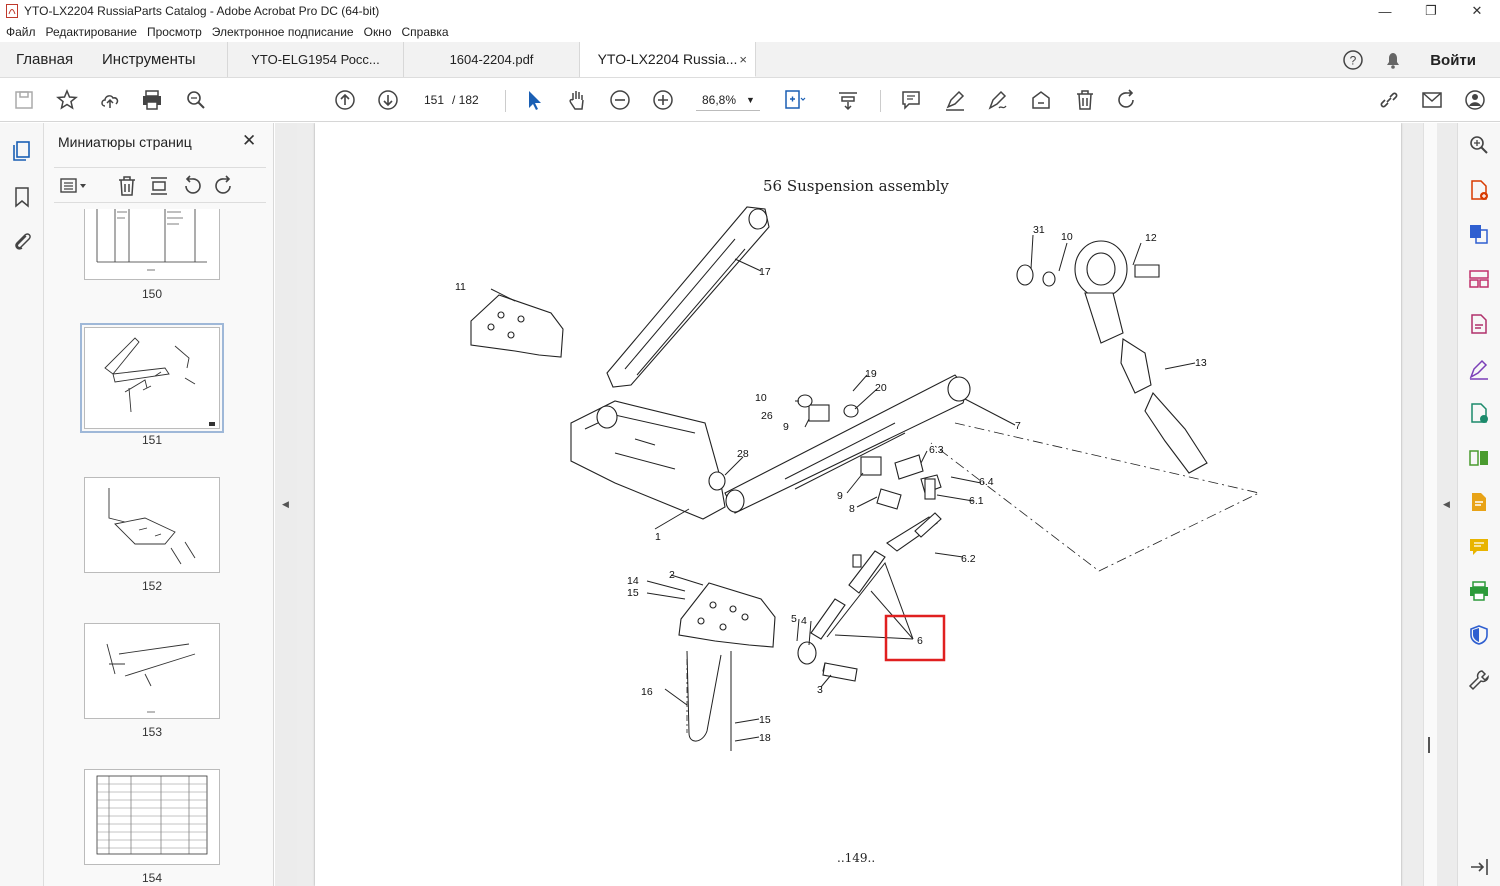  What do you see at coordinates (620, 100) in the screenshot?
I see `zoom-out-icon` at bounding box center [620, 100].